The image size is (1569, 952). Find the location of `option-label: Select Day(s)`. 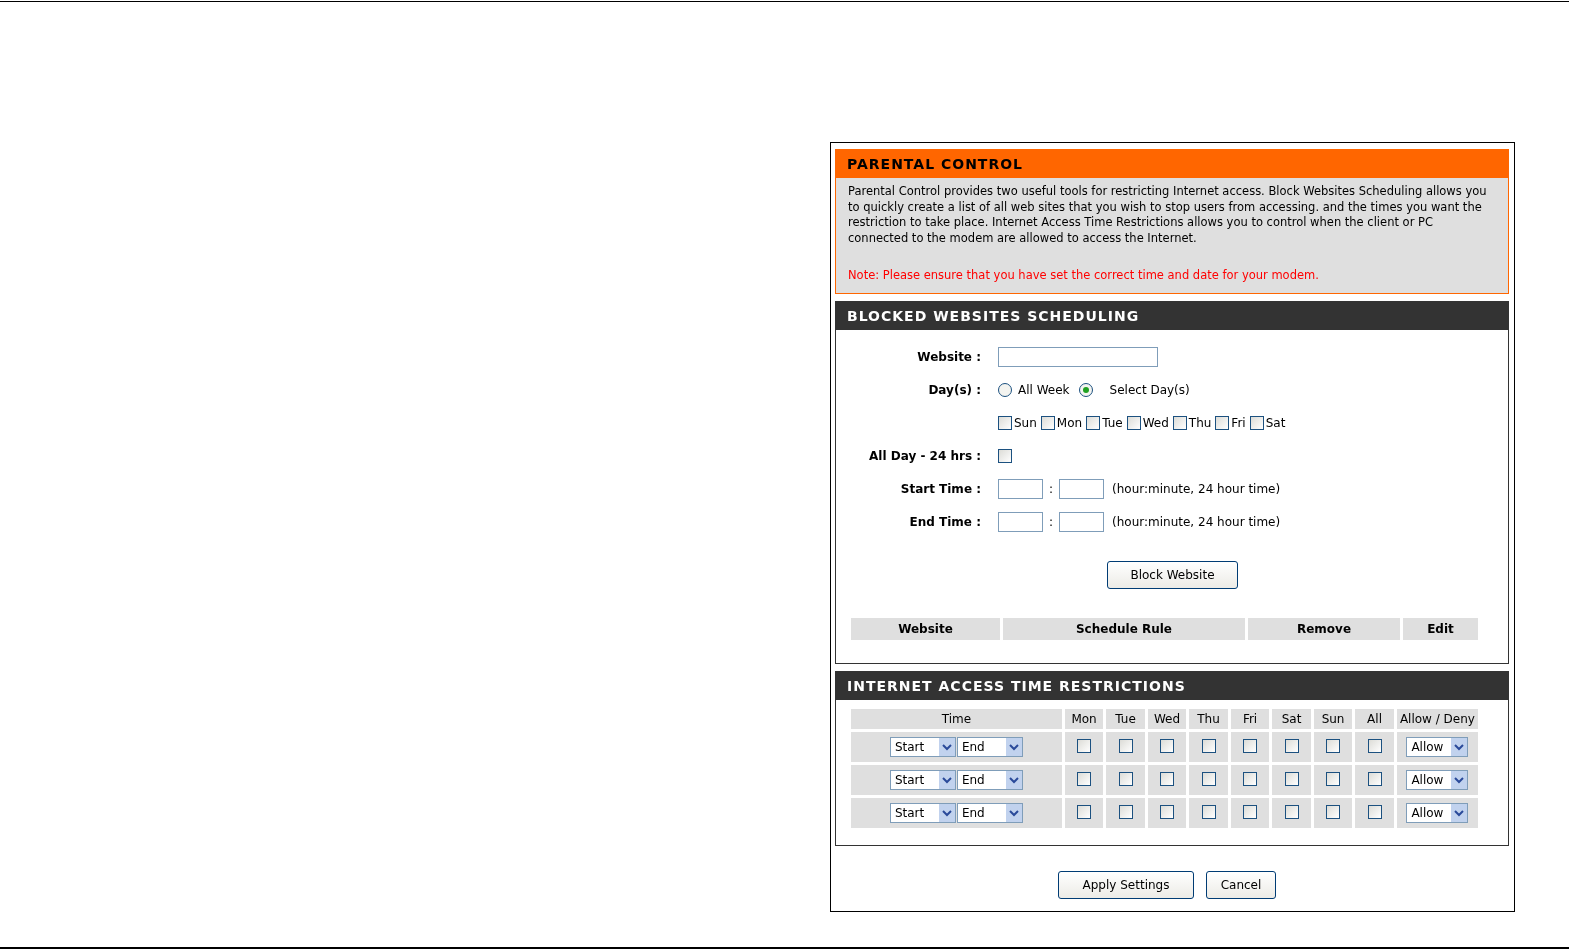

option-label: Select Day(s) is located at coordinates (1149, 389).